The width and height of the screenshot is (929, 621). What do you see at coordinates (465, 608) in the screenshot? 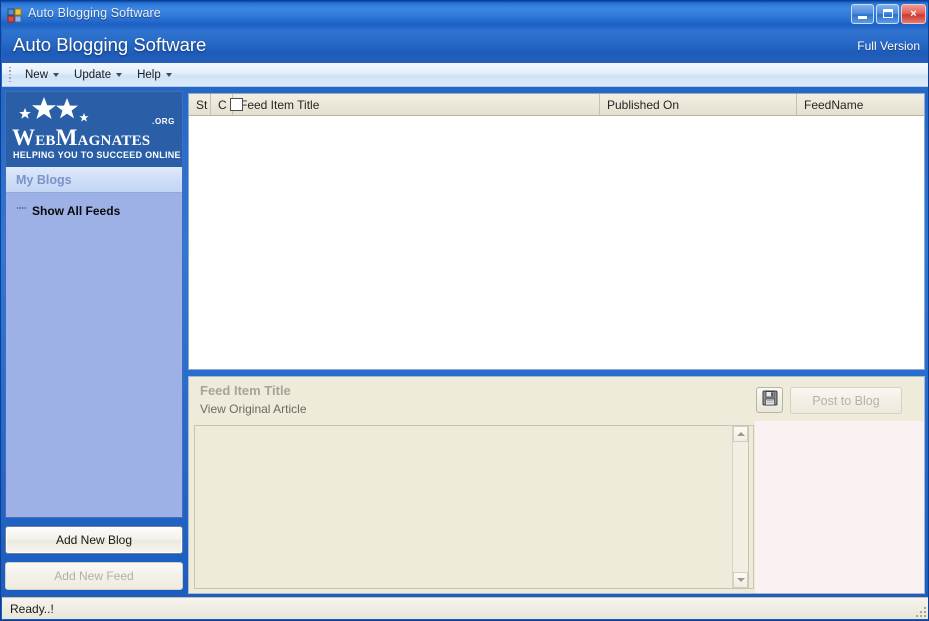
I see `status-bar: Ready..!` at bounding box center [465, 608].